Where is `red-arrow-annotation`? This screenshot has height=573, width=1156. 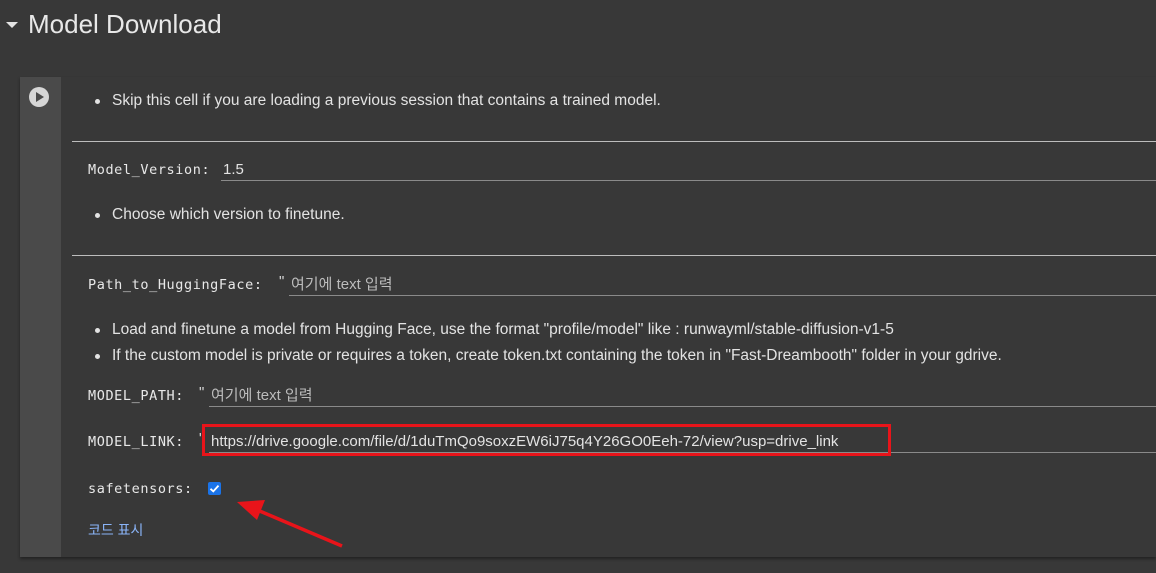 red-arrow-annotation is located at coordinates (290, 524).